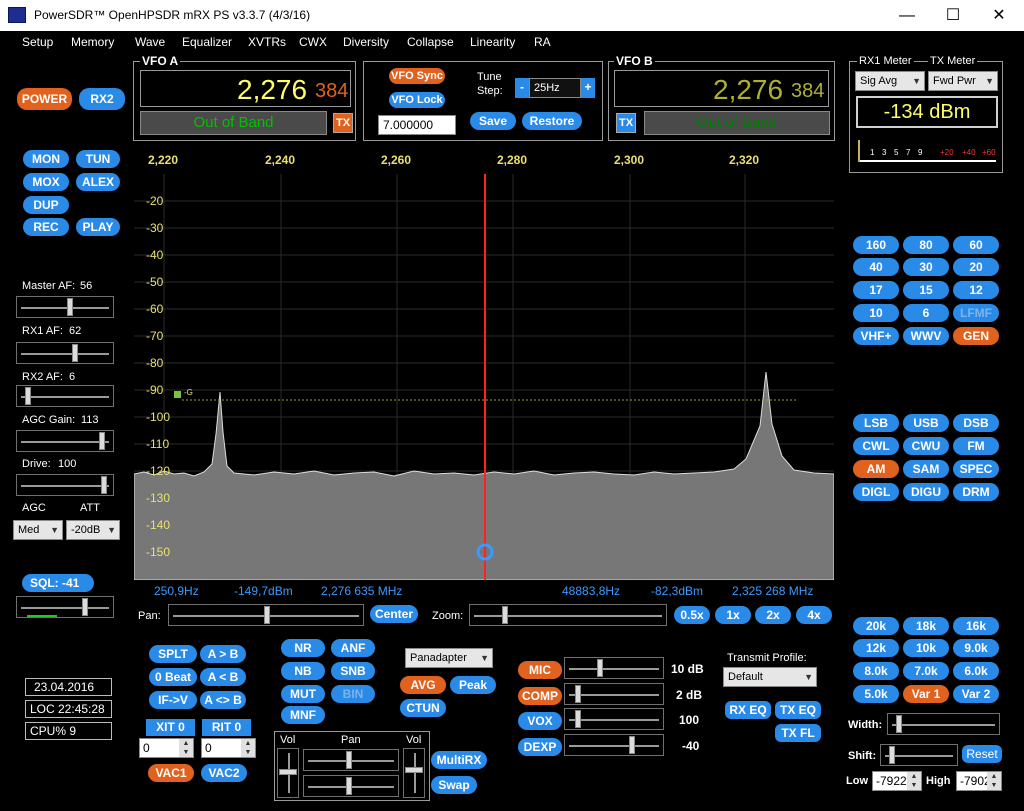  Describe the element at coordinates (540, 696) in the screenshot. I see `comp-button: COMP` at that location.